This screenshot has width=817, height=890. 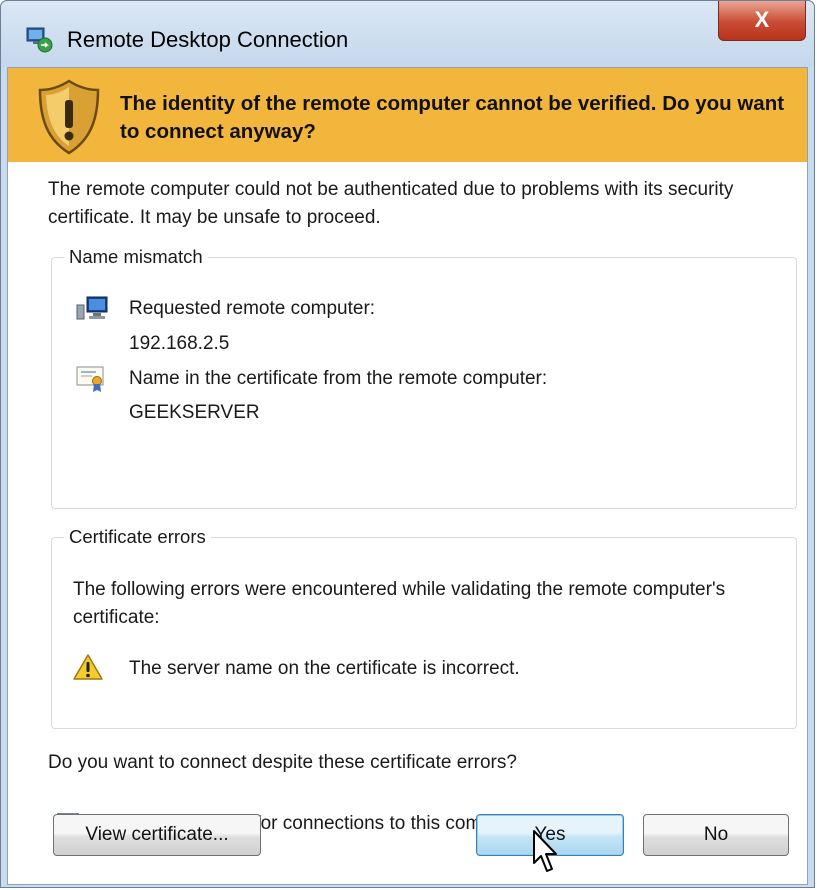 I want to click on warning-icon, so click(x=88, y=667).